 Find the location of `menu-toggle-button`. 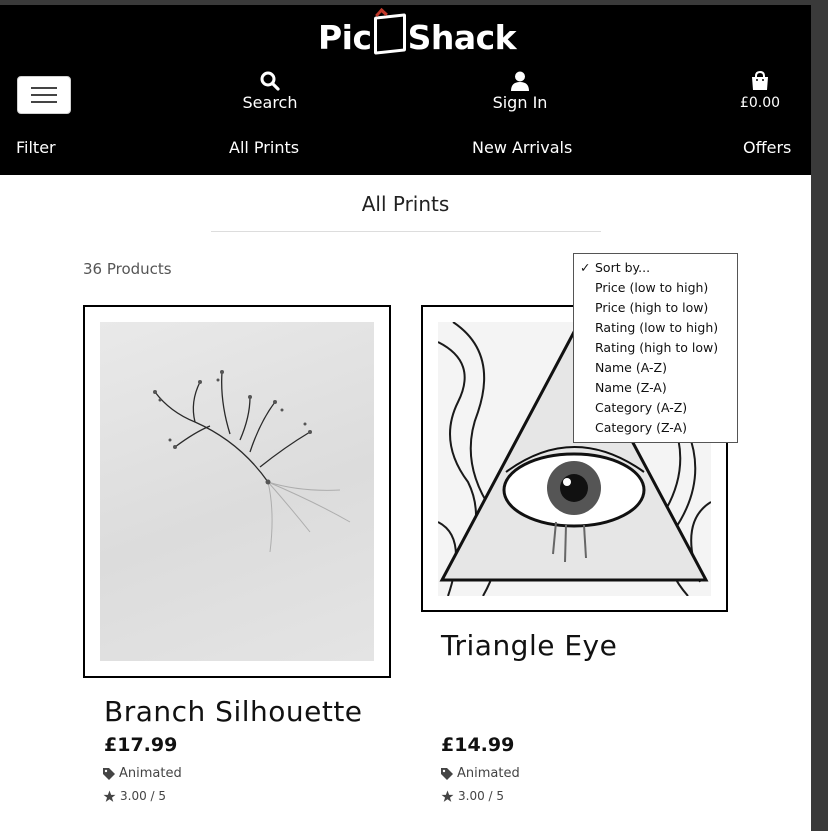

menu-toggle-button is located at coordinates (44, 95).